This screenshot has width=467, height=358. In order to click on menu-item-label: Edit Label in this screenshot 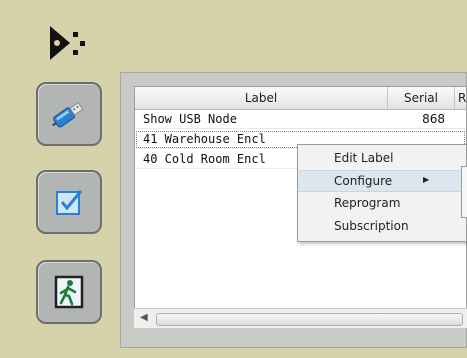, I will do `click(364, 158)`.